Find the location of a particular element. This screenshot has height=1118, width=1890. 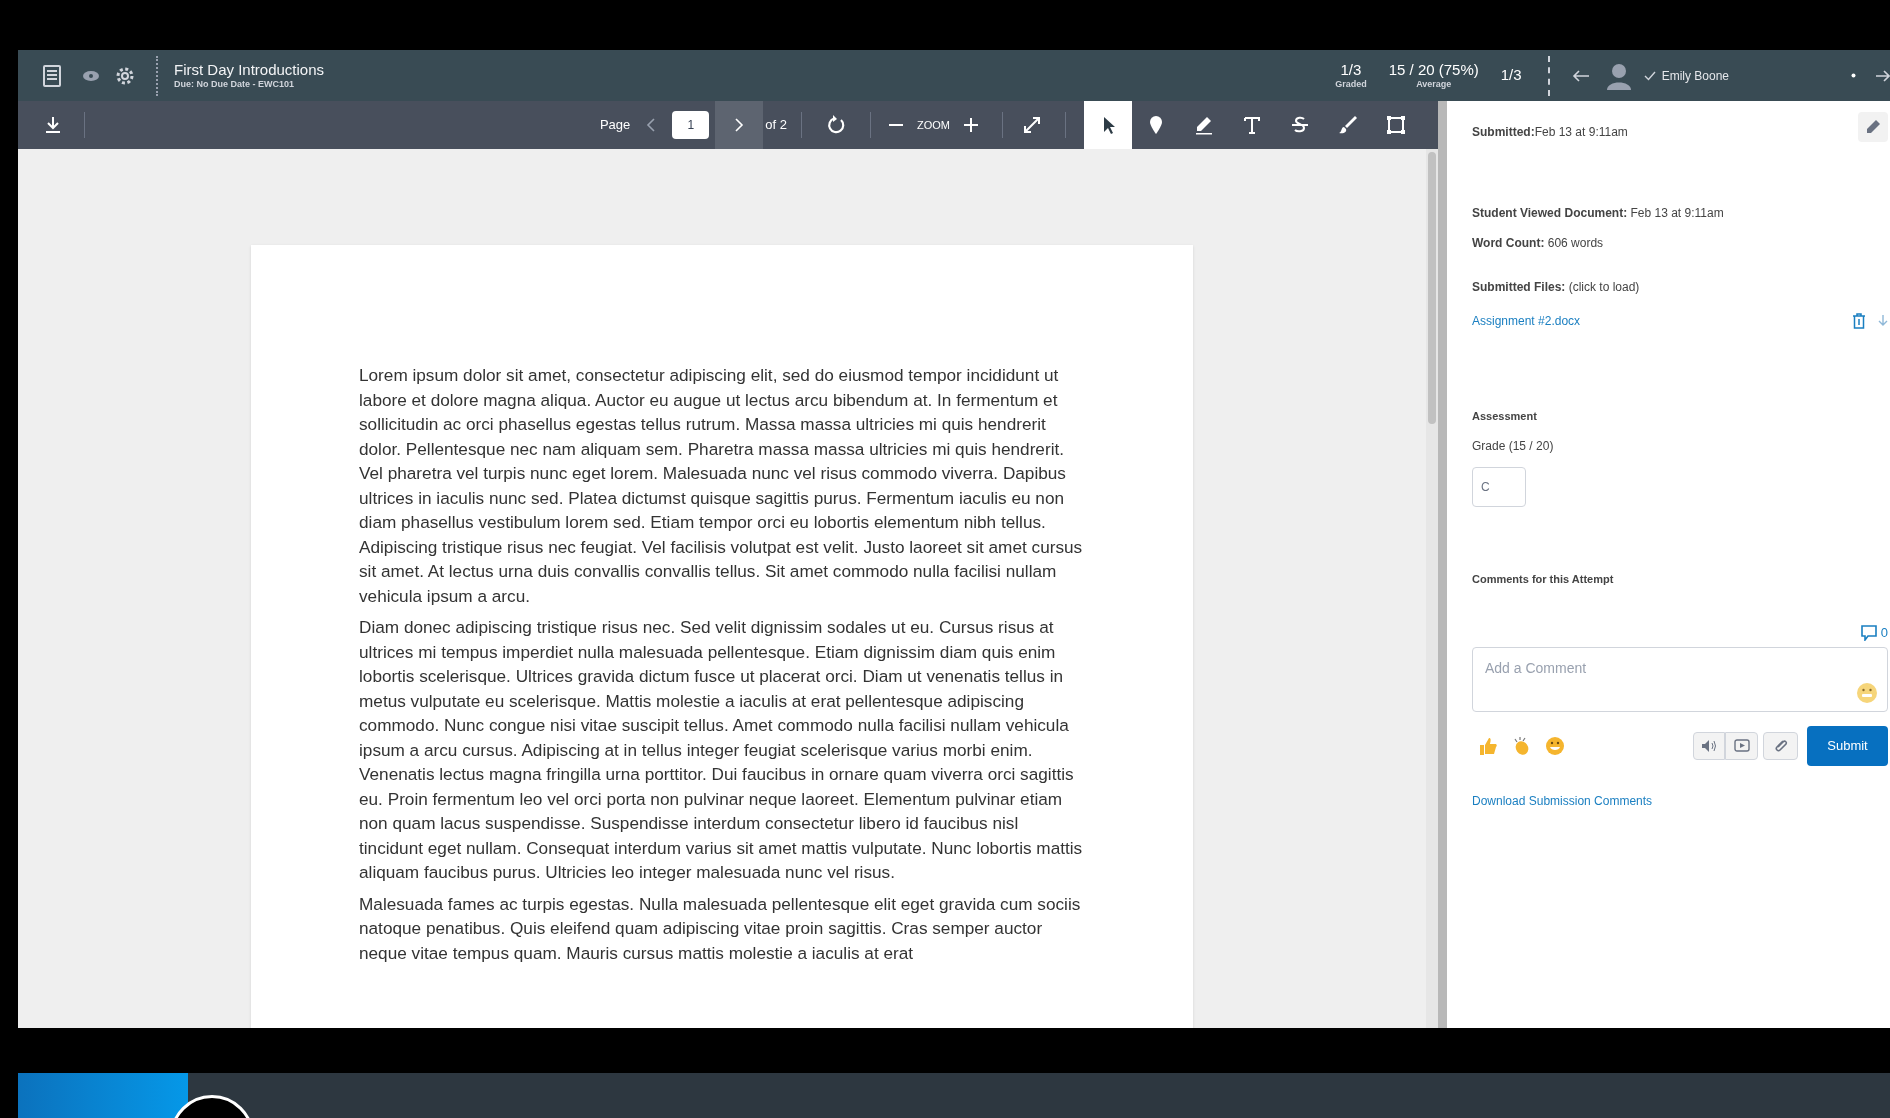

arrow-left-icon is located at coordinates (1580, 75).